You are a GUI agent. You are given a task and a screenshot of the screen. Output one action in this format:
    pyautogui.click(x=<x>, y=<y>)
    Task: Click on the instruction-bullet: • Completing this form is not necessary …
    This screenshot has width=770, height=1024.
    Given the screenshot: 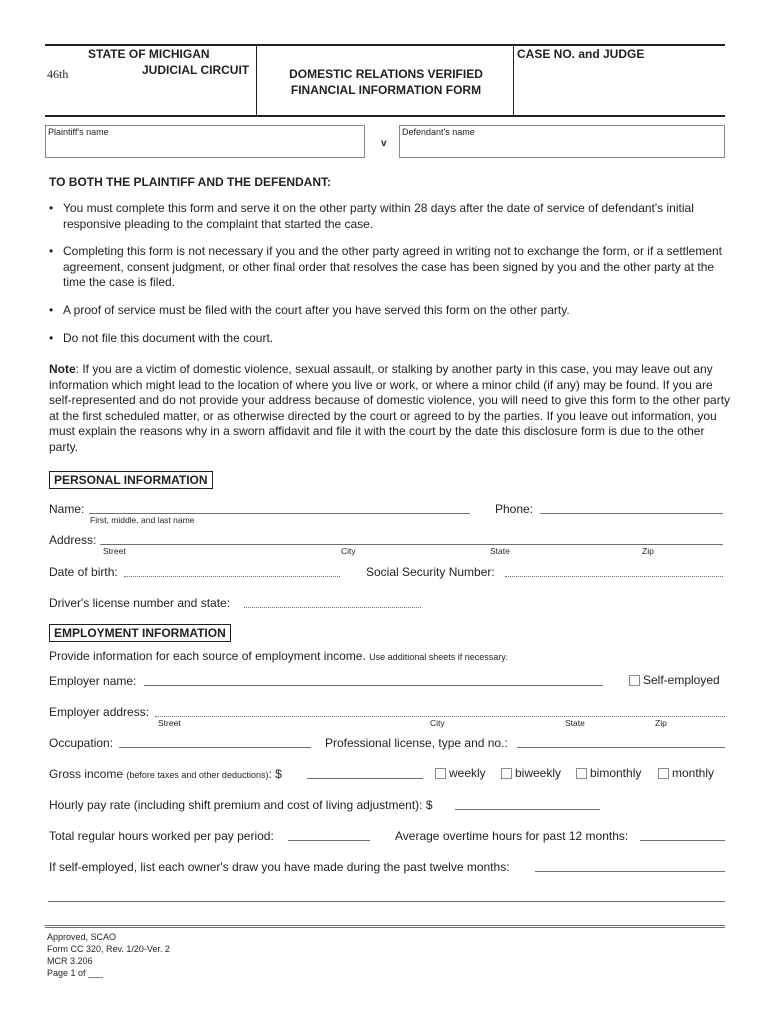 What is the action you would take?
    pyautogui.click(x=389, y=267)
    